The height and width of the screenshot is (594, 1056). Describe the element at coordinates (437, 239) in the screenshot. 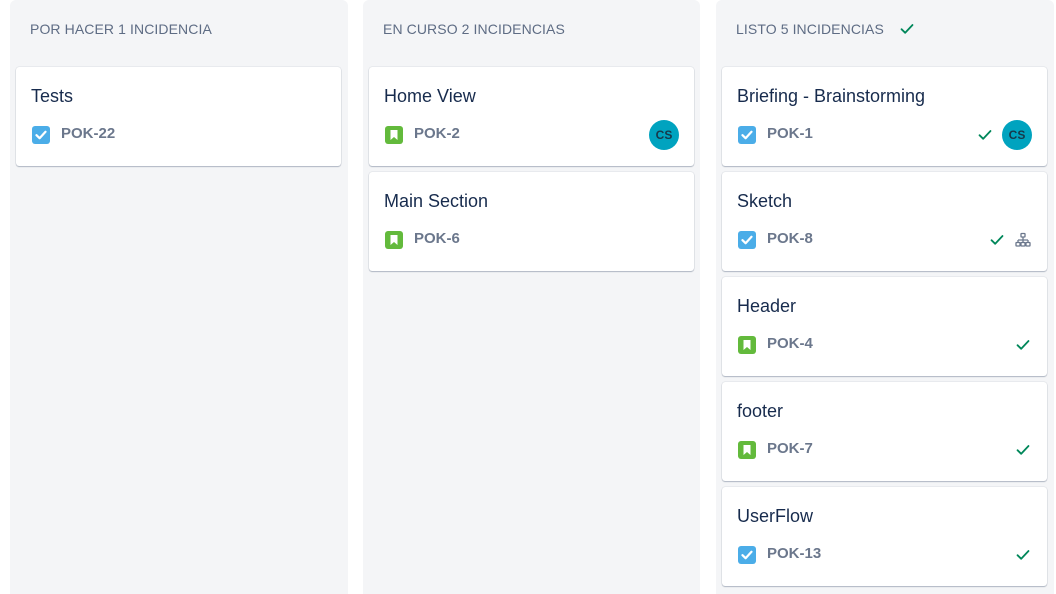

I see `issue-key: POK-6` at that location.